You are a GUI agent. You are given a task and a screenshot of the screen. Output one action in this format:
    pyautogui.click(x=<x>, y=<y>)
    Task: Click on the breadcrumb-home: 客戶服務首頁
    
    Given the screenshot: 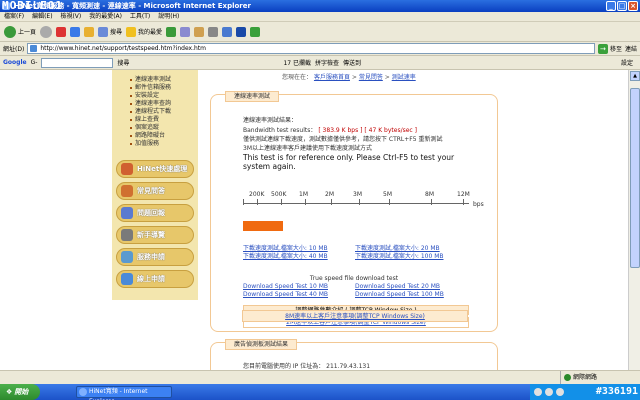 What is the action you would take?
    pyautogui.click(x=332, y=77)
    